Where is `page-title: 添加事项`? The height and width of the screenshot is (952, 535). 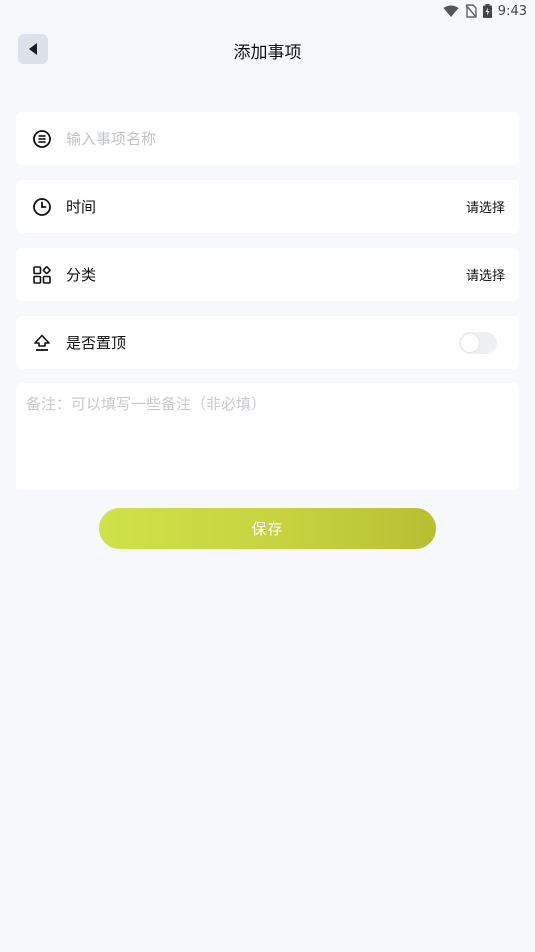
page-title: 添加事项 is located at coordinates (267, 53).